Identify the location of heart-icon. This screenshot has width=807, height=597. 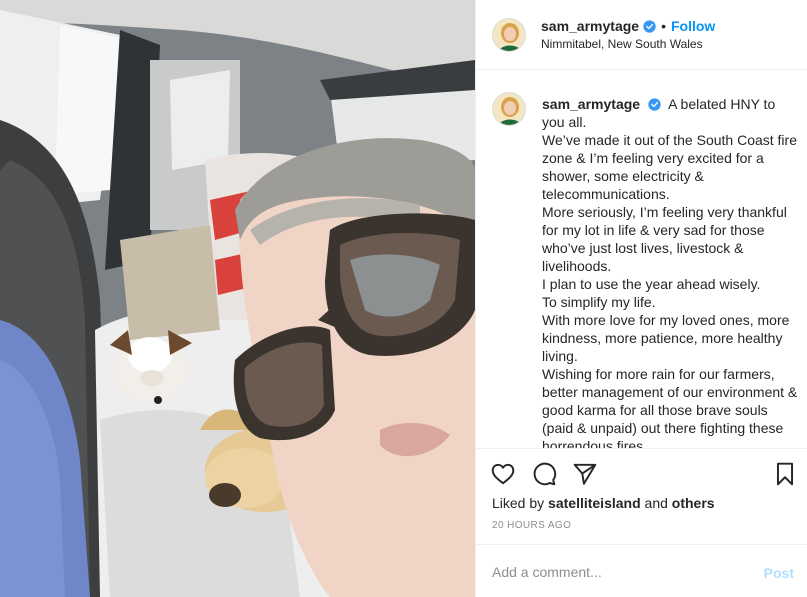
(503, 474).